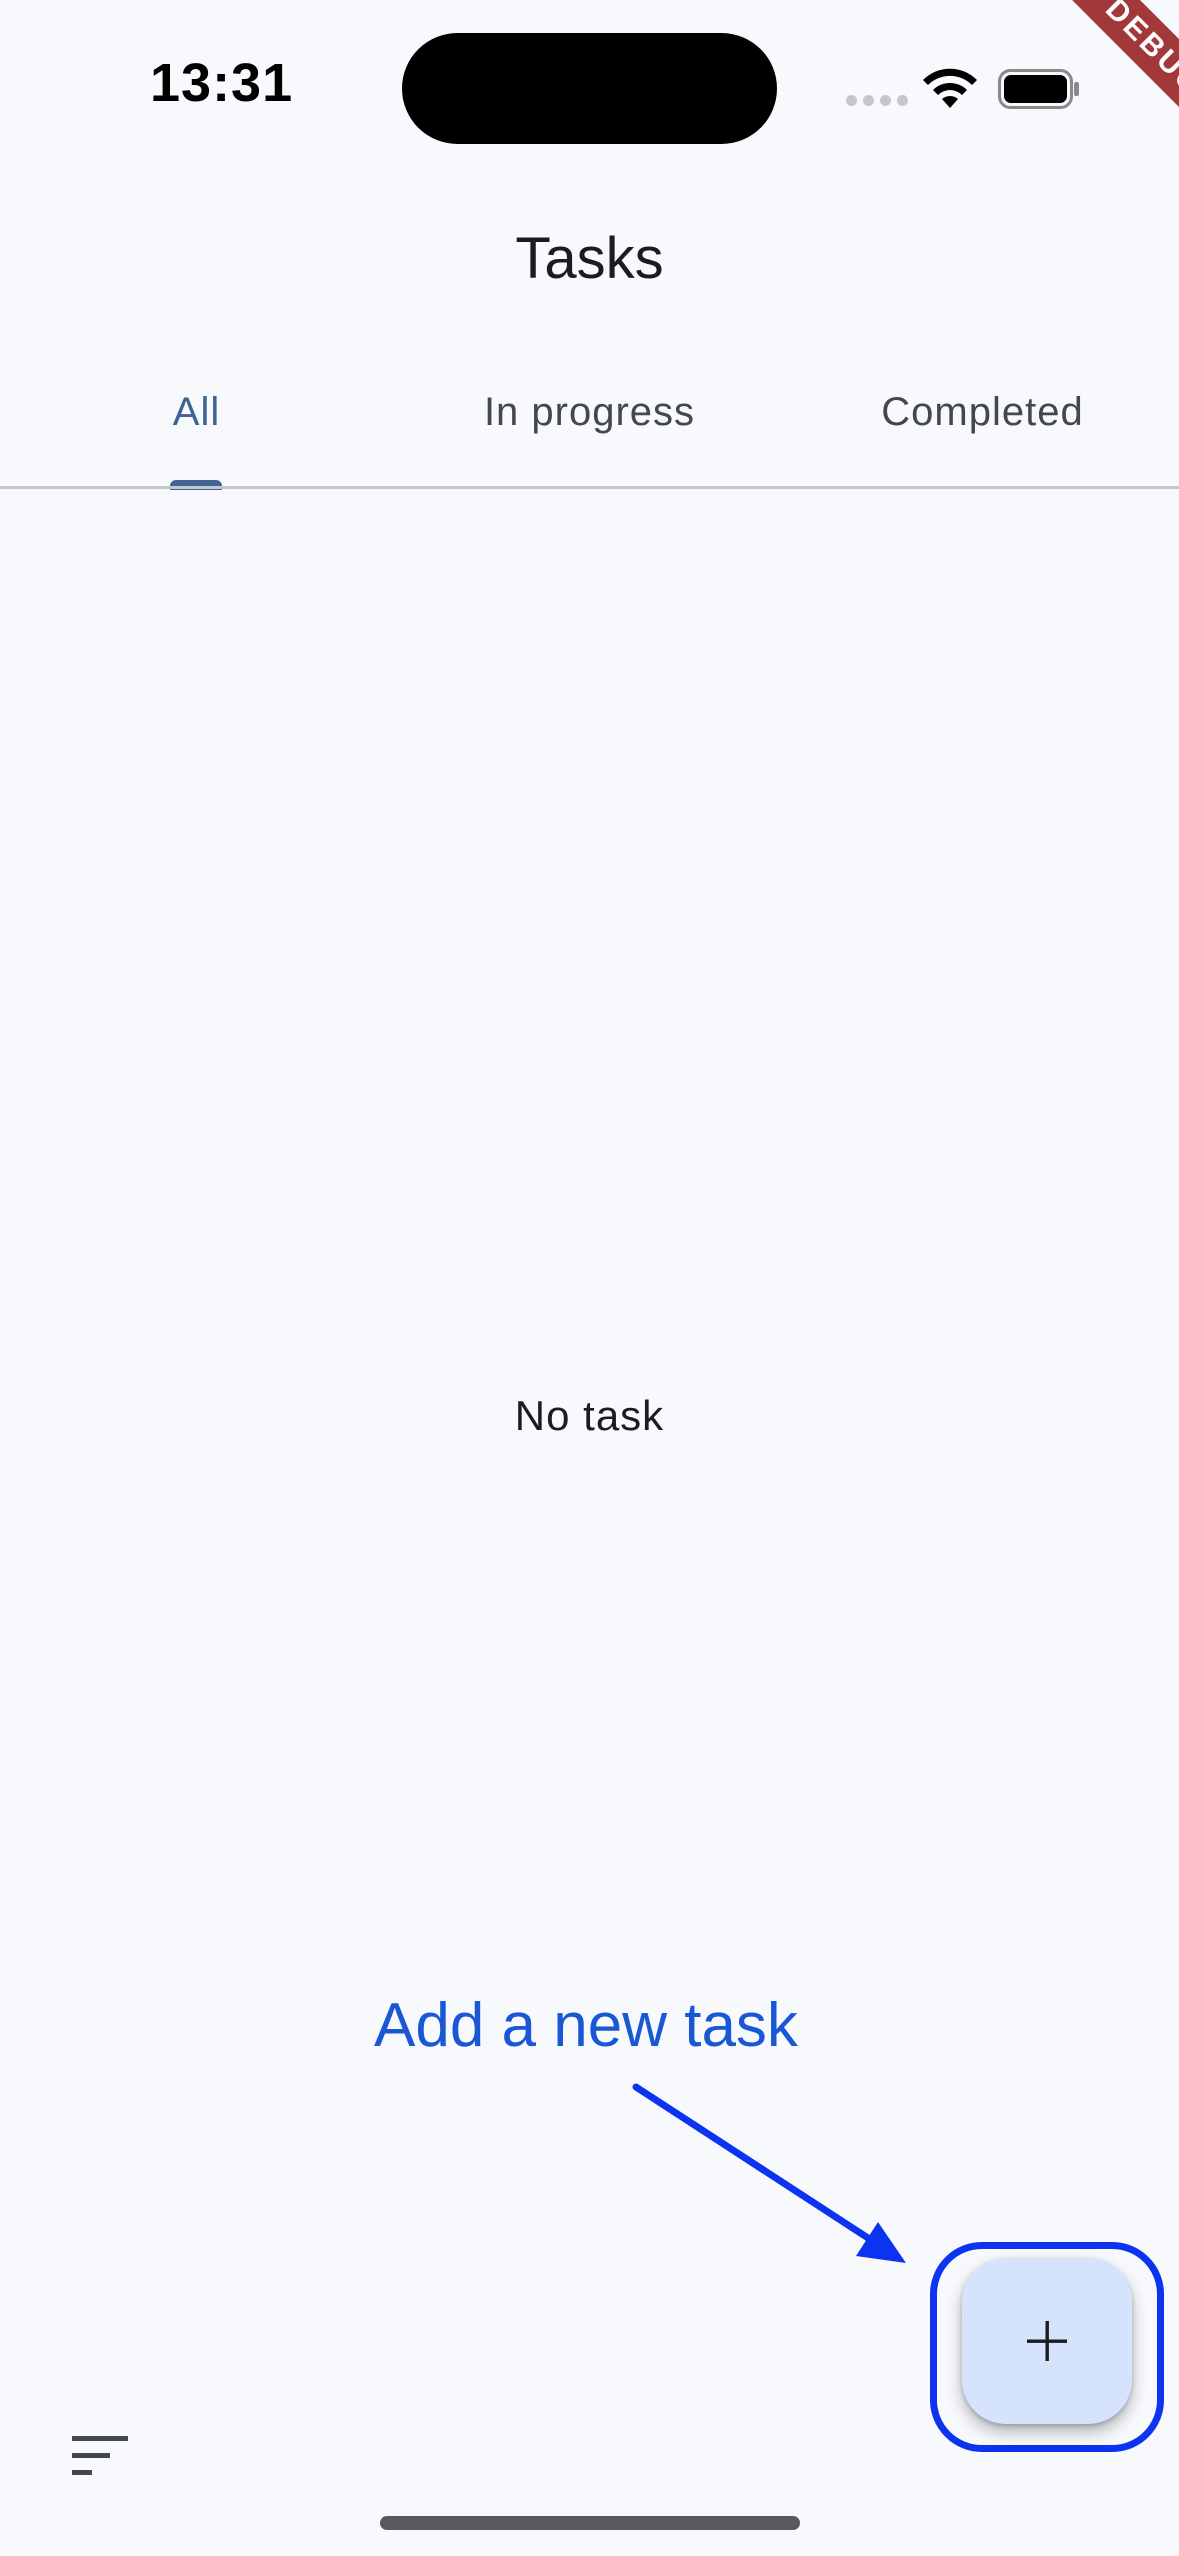 The height and width of the screenshot is (2556, 1179). What do you see at coordinates (877, 100) in the screenshot?
I see `signal-dots-icon` at bounding box center [877, 100].